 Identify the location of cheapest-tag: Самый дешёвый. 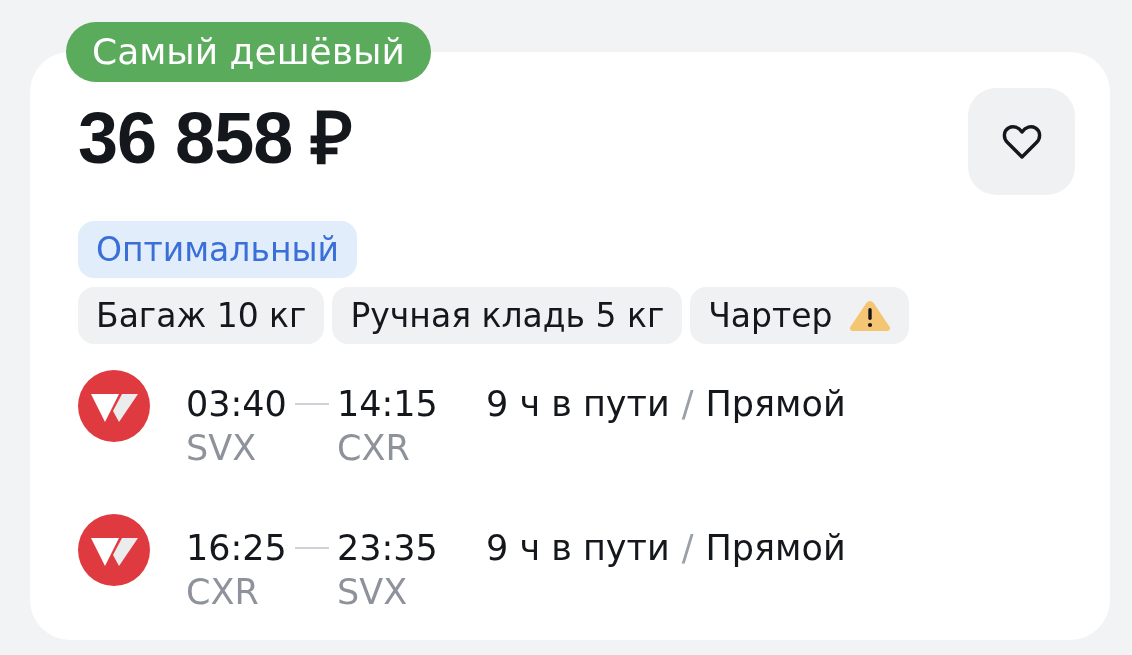
(248, 52).